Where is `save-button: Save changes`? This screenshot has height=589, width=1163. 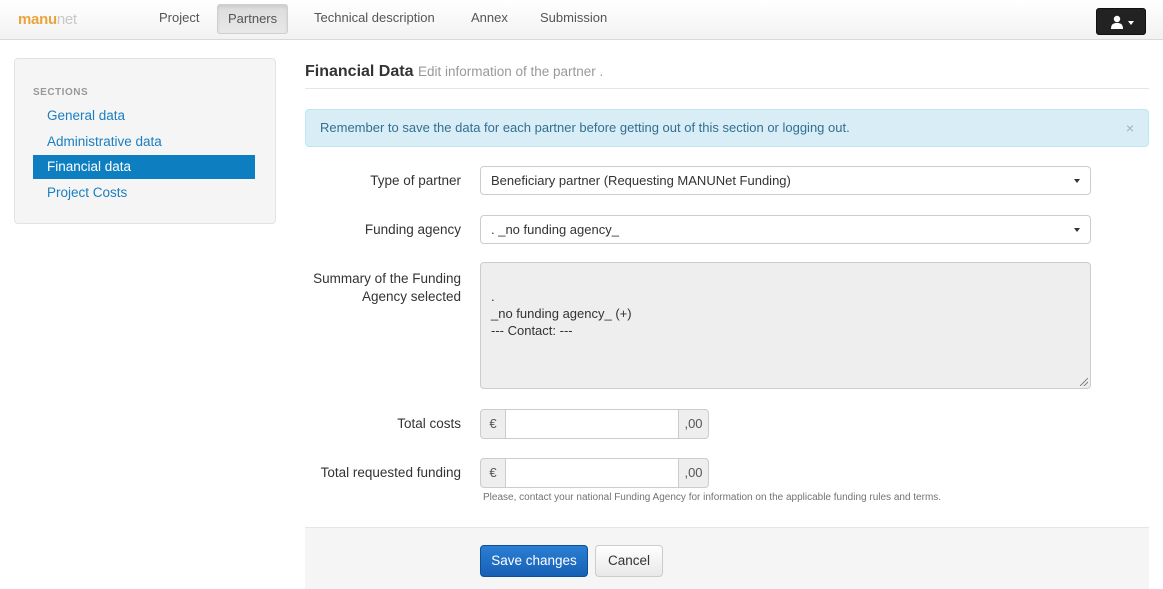 save-button: Save changes is located at coordinates (534, 561).